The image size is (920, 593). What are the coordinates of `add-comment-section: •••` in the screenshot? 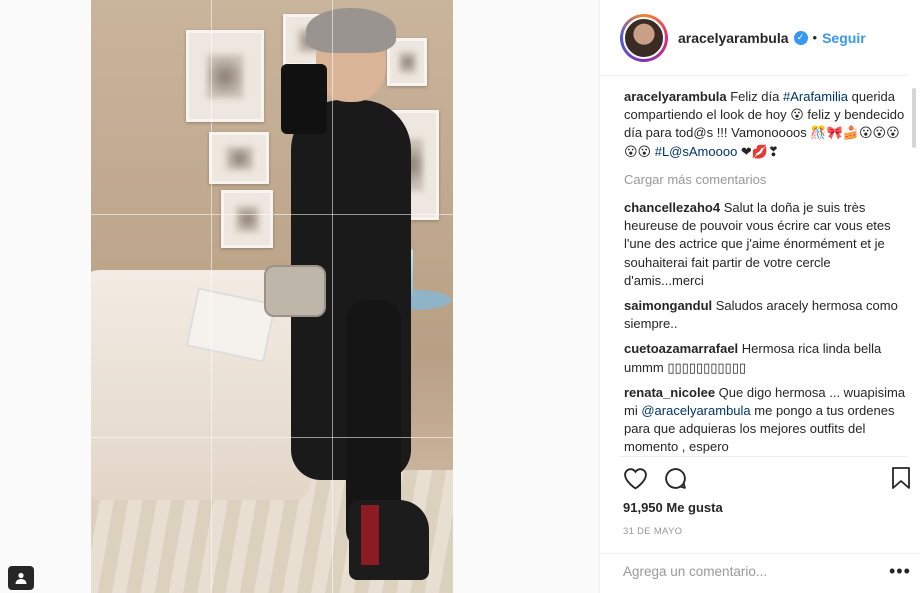 It's located at (759, 573).